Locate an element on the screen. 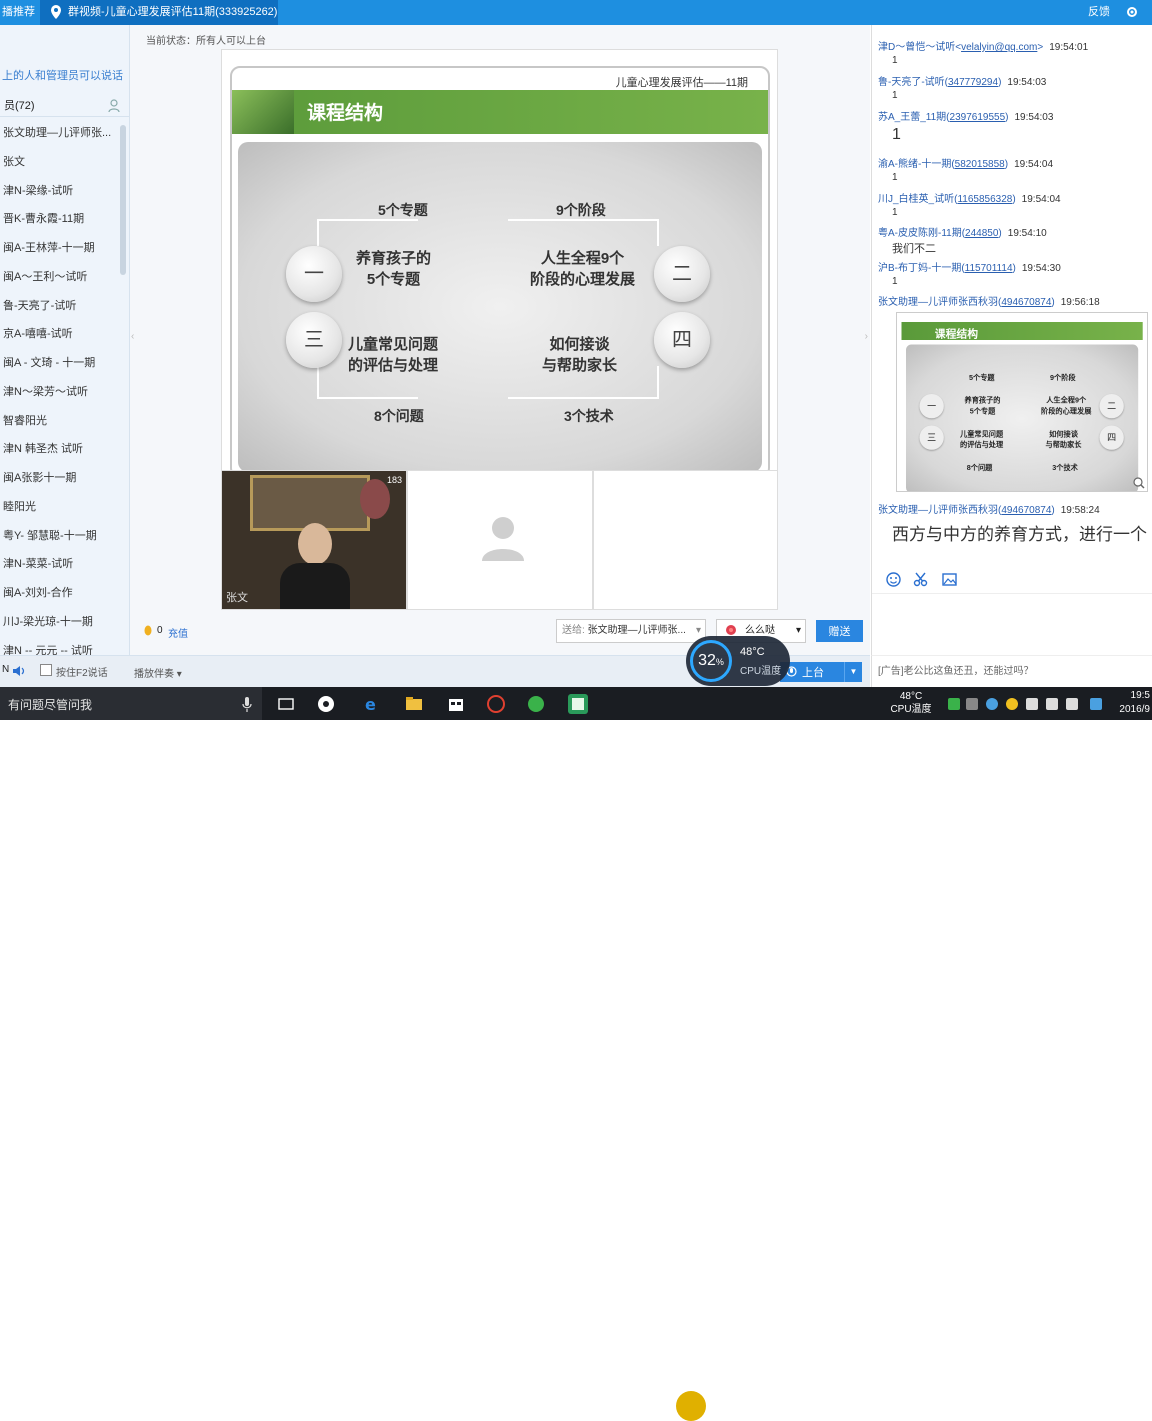  zoom-in-icon is located at coordinates (1139, 483).